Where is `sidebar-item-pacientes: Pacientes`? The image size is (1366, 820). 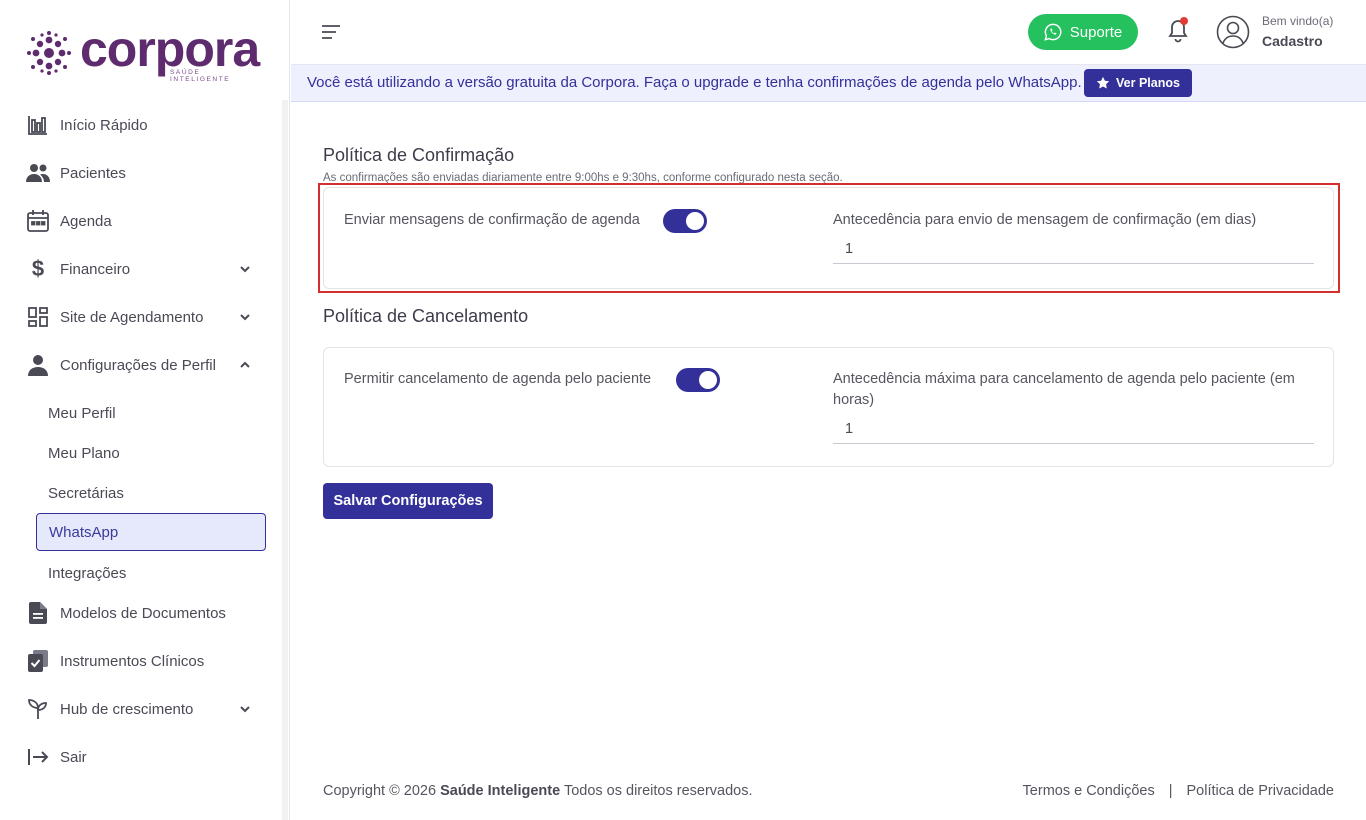 sidebar-item-pacientes: Pacientes is located at coordinates (141, 173).